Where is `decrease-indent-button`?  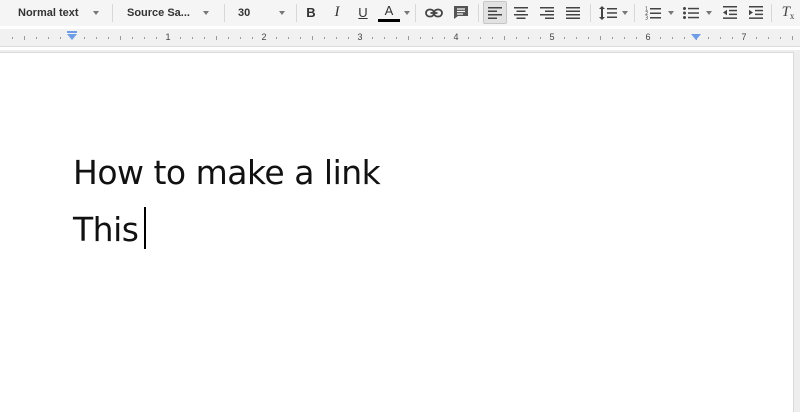
decrease-indent-button is located at coordinates (730, 12).